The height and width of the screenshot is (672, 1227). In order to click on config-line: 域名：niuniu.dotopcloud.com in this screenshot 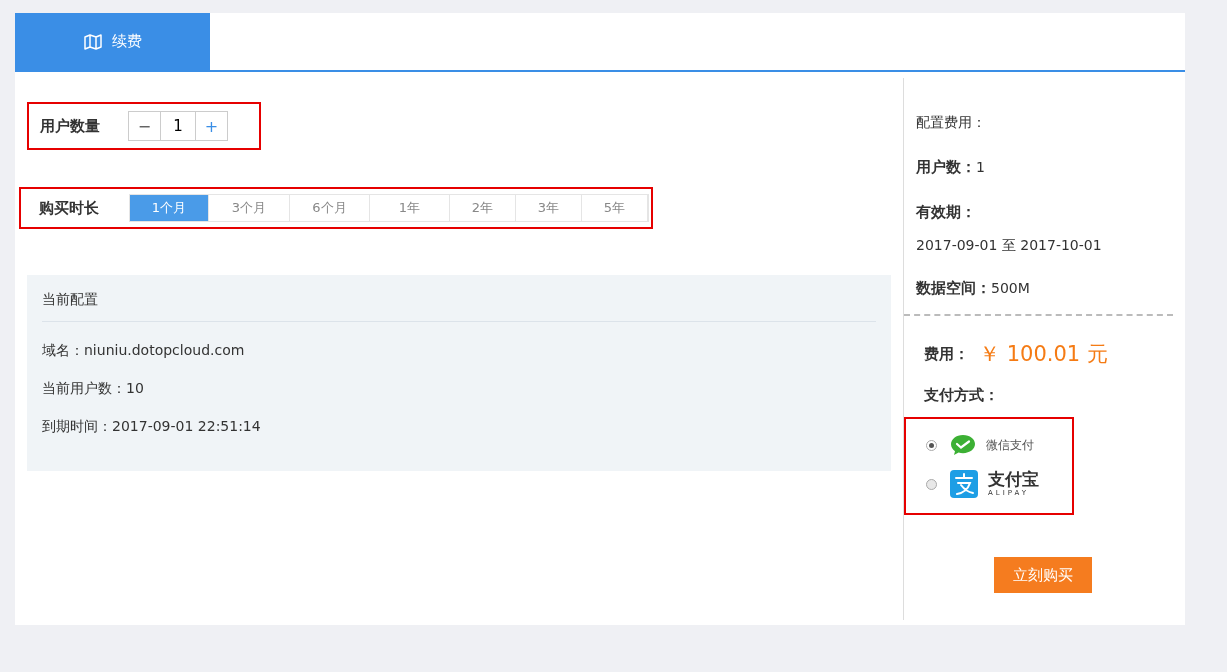, I will do `click(144, 351)`.